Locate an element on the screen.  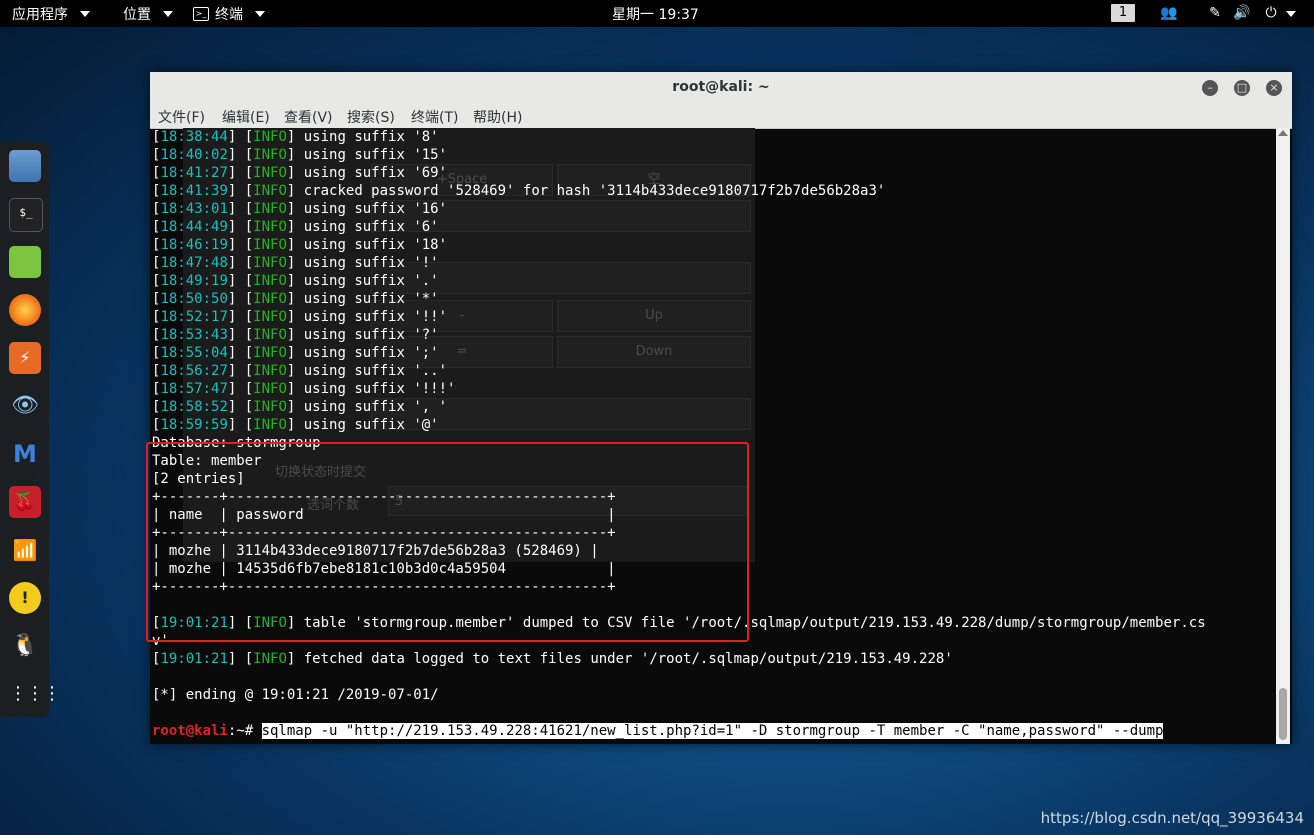
scroll-up-icon is located at coordinates (1283, 133).